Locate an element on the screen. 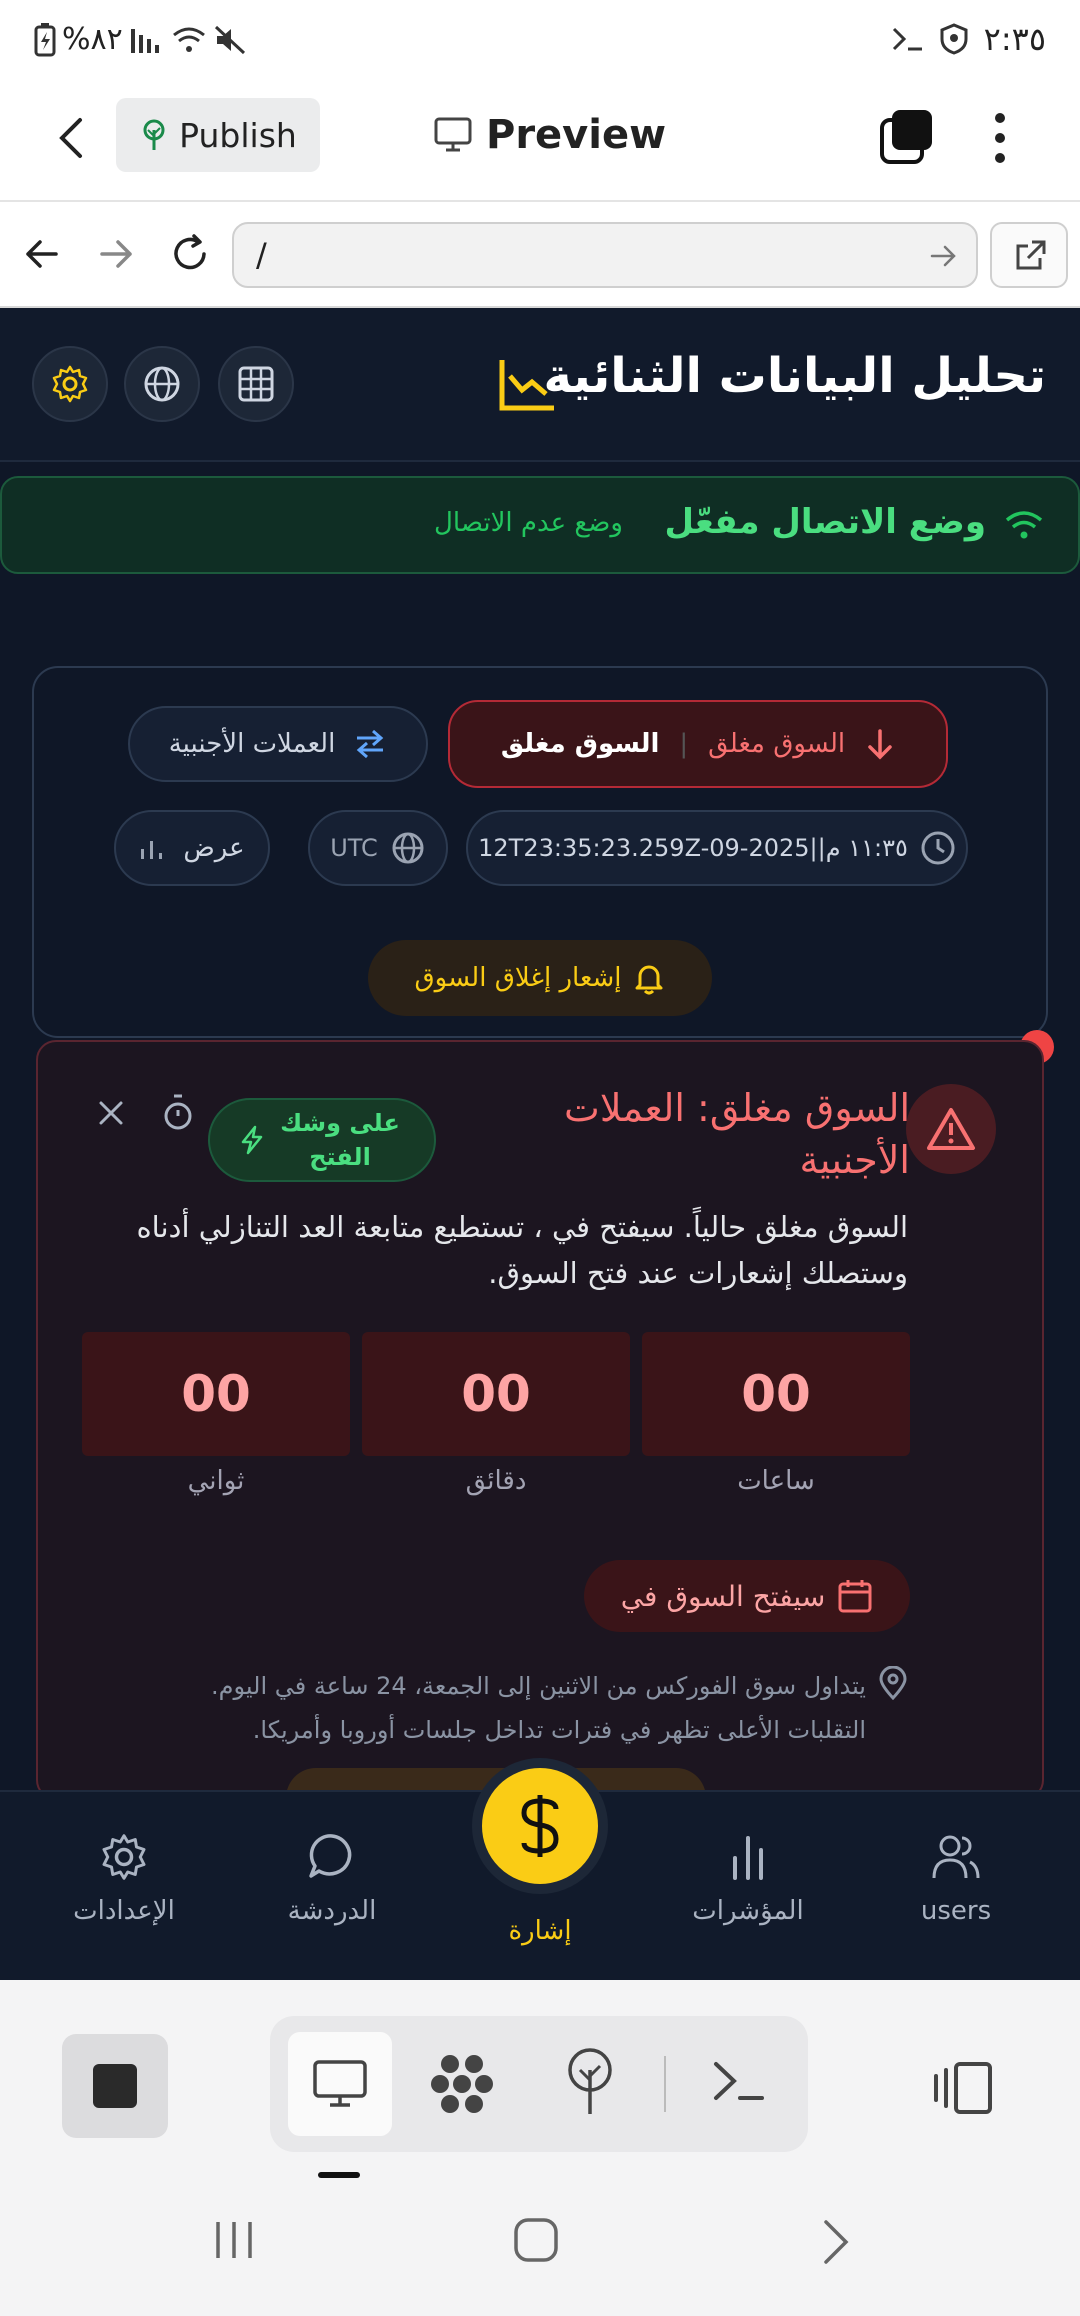  reload-button is located at coordinates (190, 254).